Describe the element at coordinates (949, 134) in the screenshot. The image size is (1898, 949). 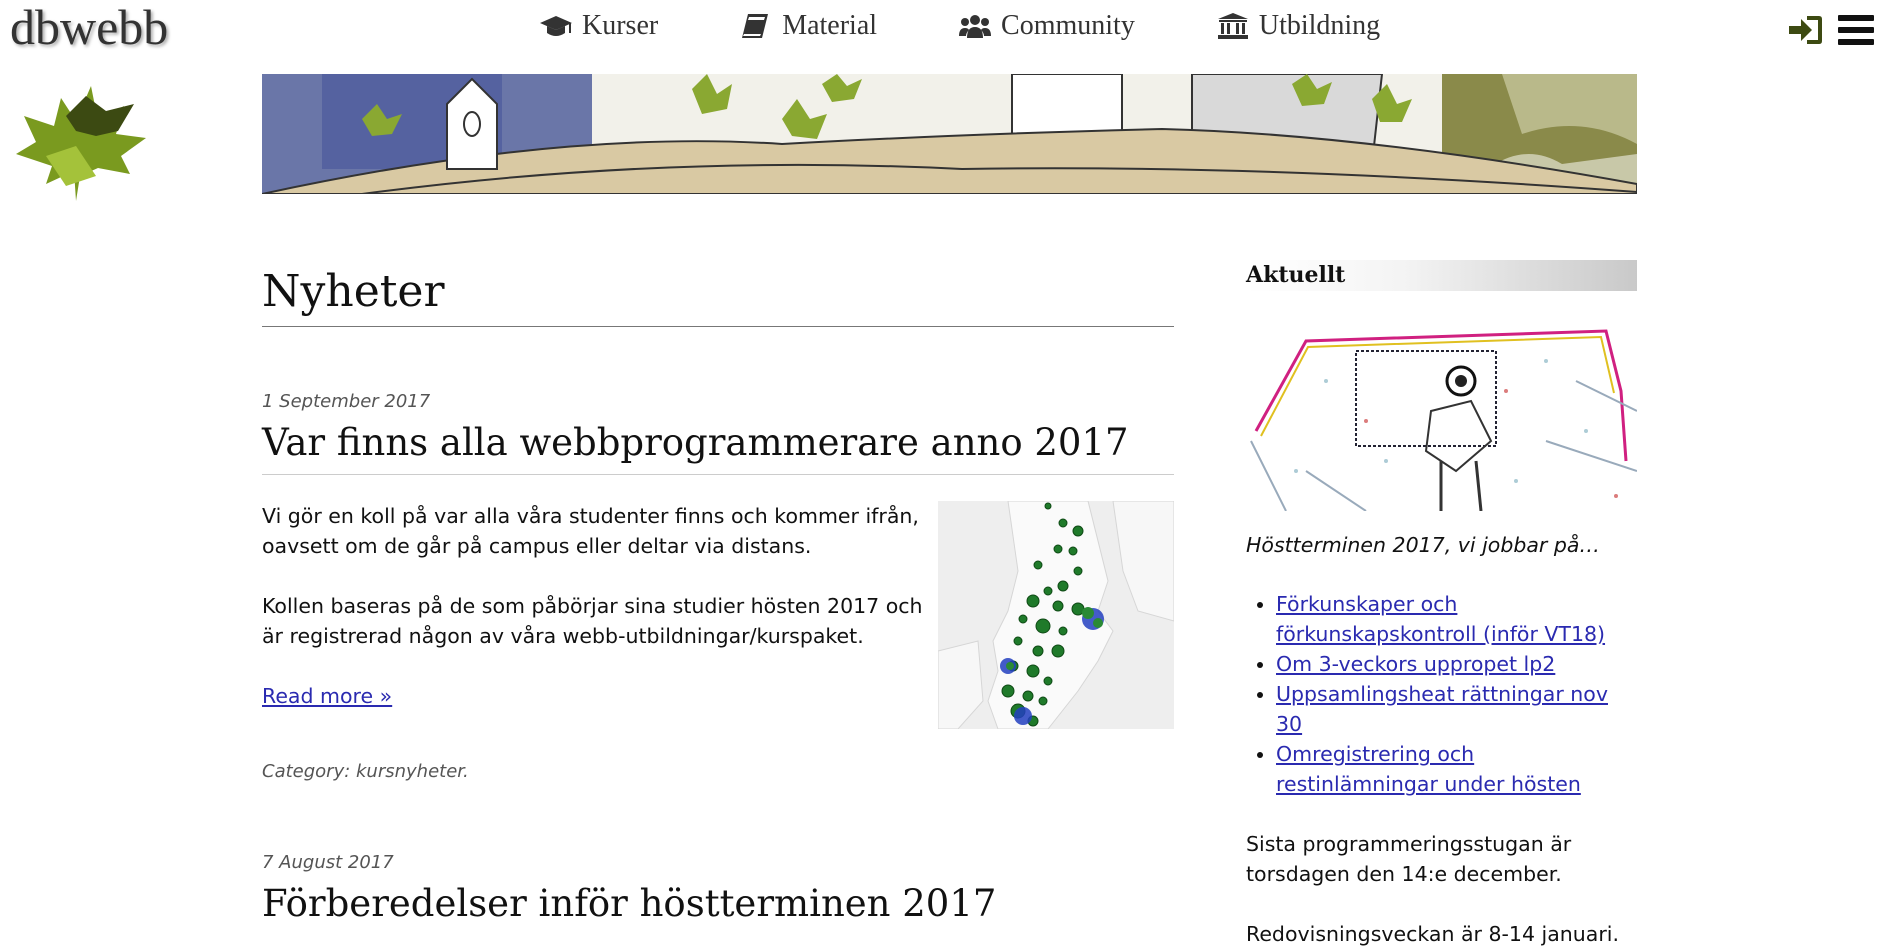
I see `header-banner-image` at that location.